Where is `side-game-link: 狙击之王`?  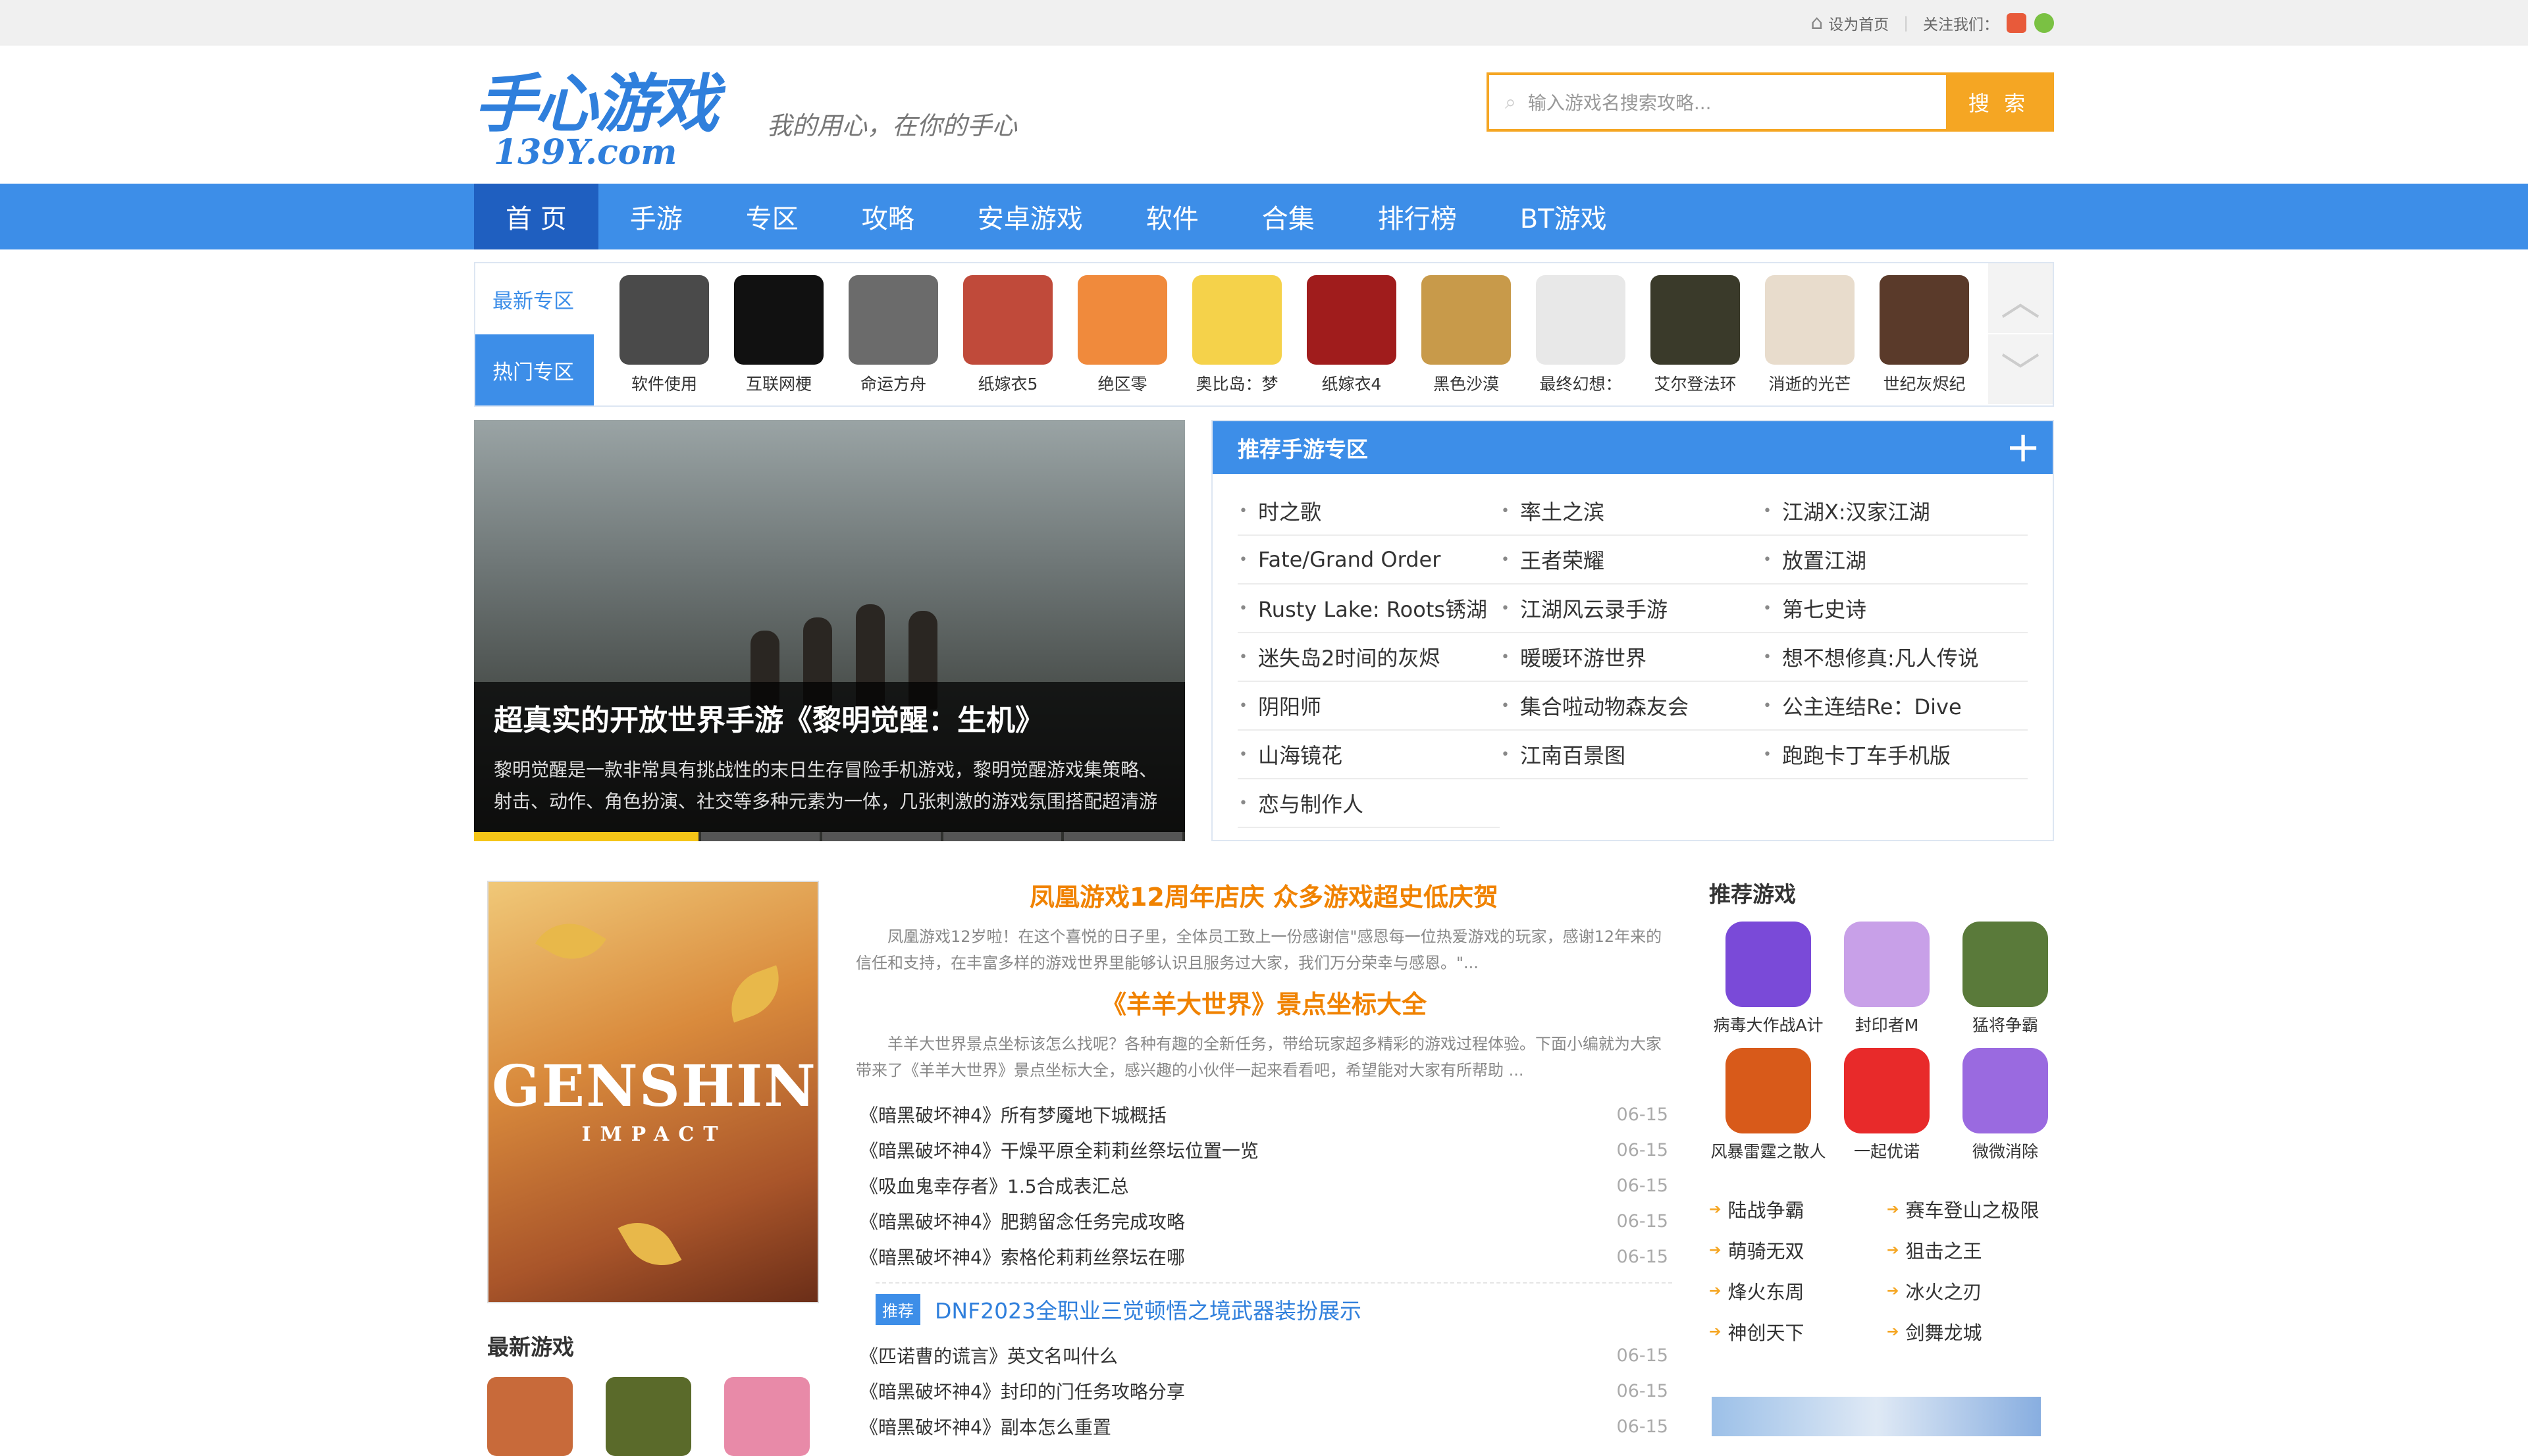
side-game-link: 狙击之王 is located at coordinates (1970, 1250).